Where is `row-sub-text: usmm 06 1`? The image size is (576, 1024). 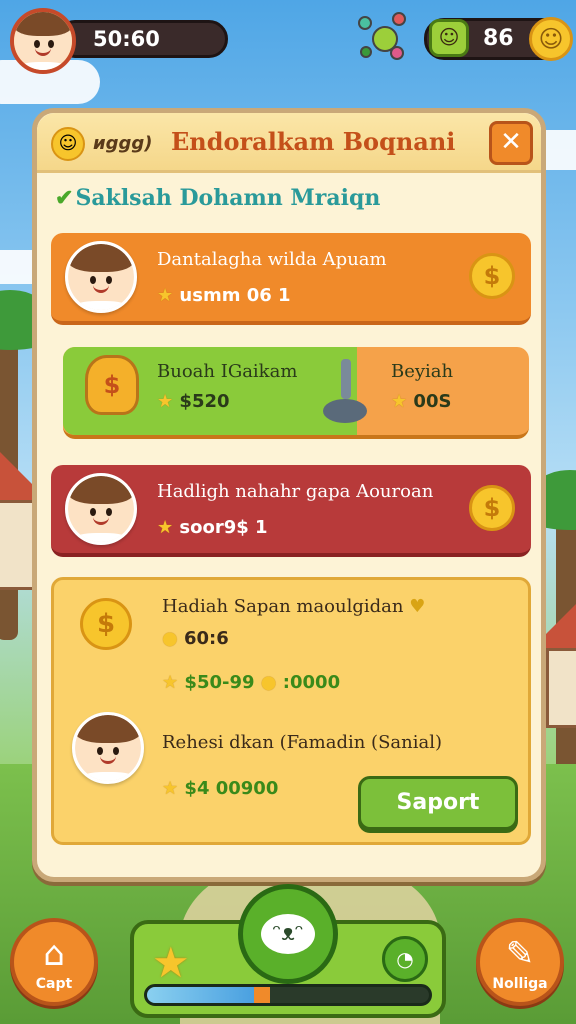
row-sub-text: usmm 06 1 is located at coordinates (235, 295).